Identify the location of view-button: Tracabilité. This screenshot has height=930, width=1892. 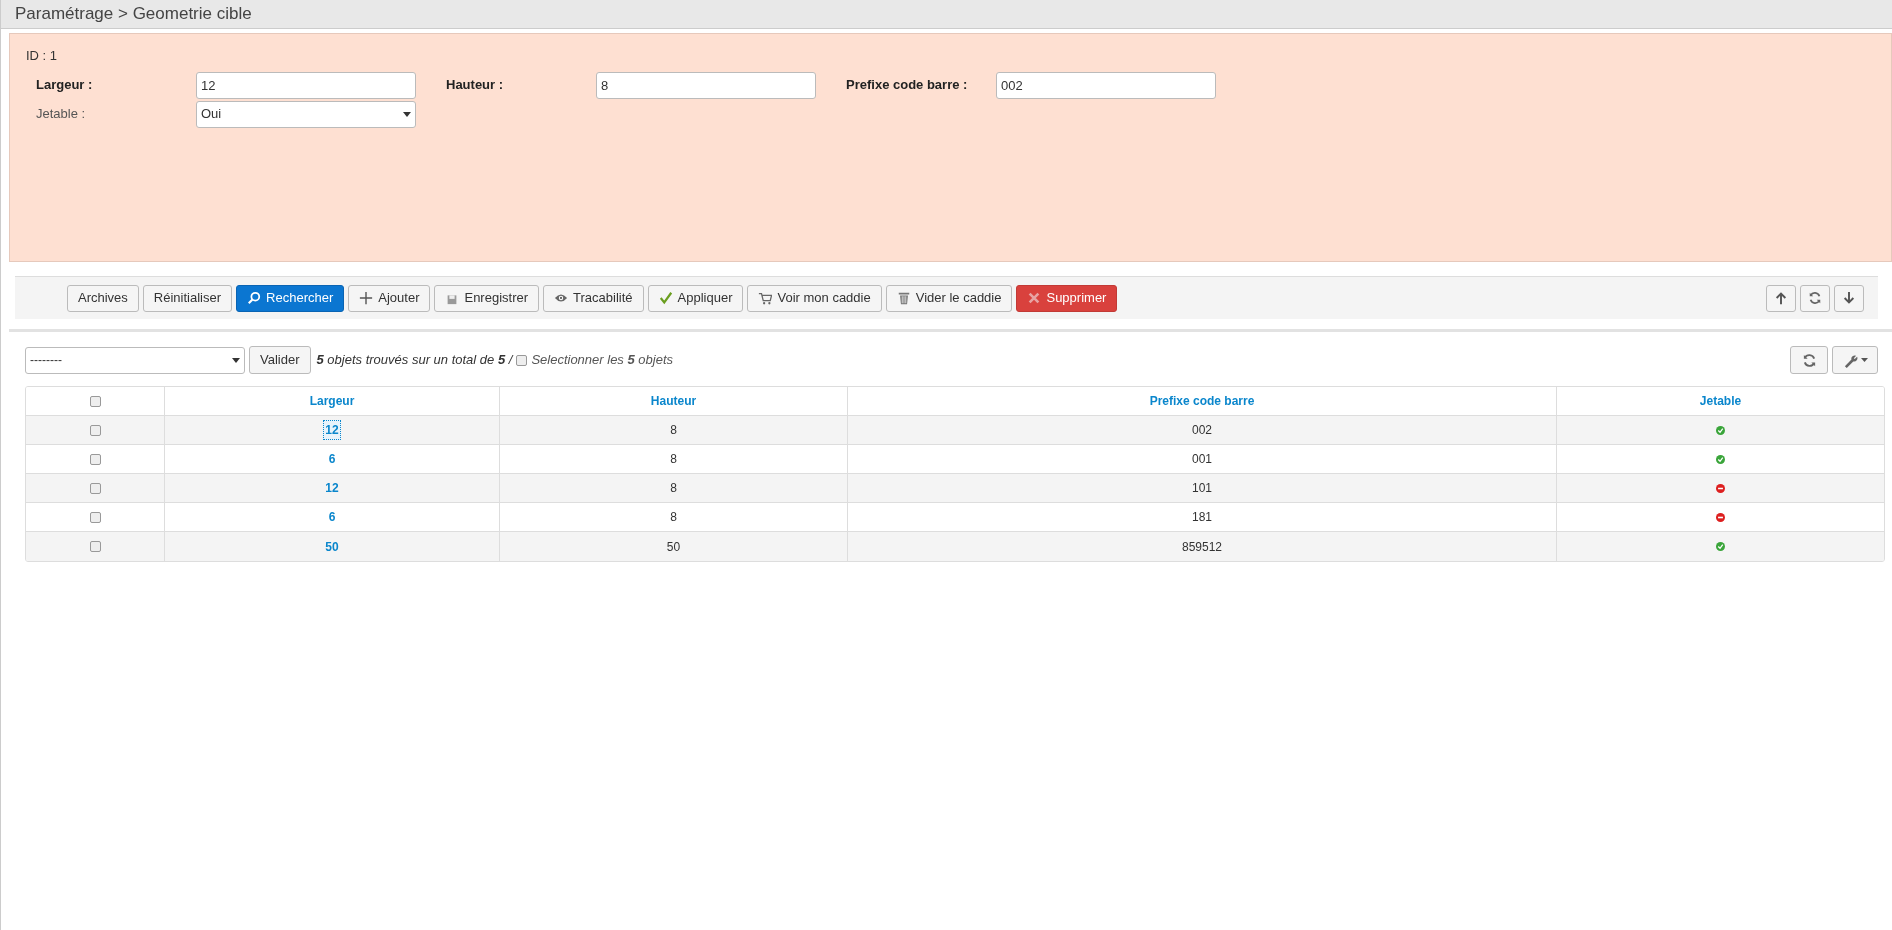
(593, 298).